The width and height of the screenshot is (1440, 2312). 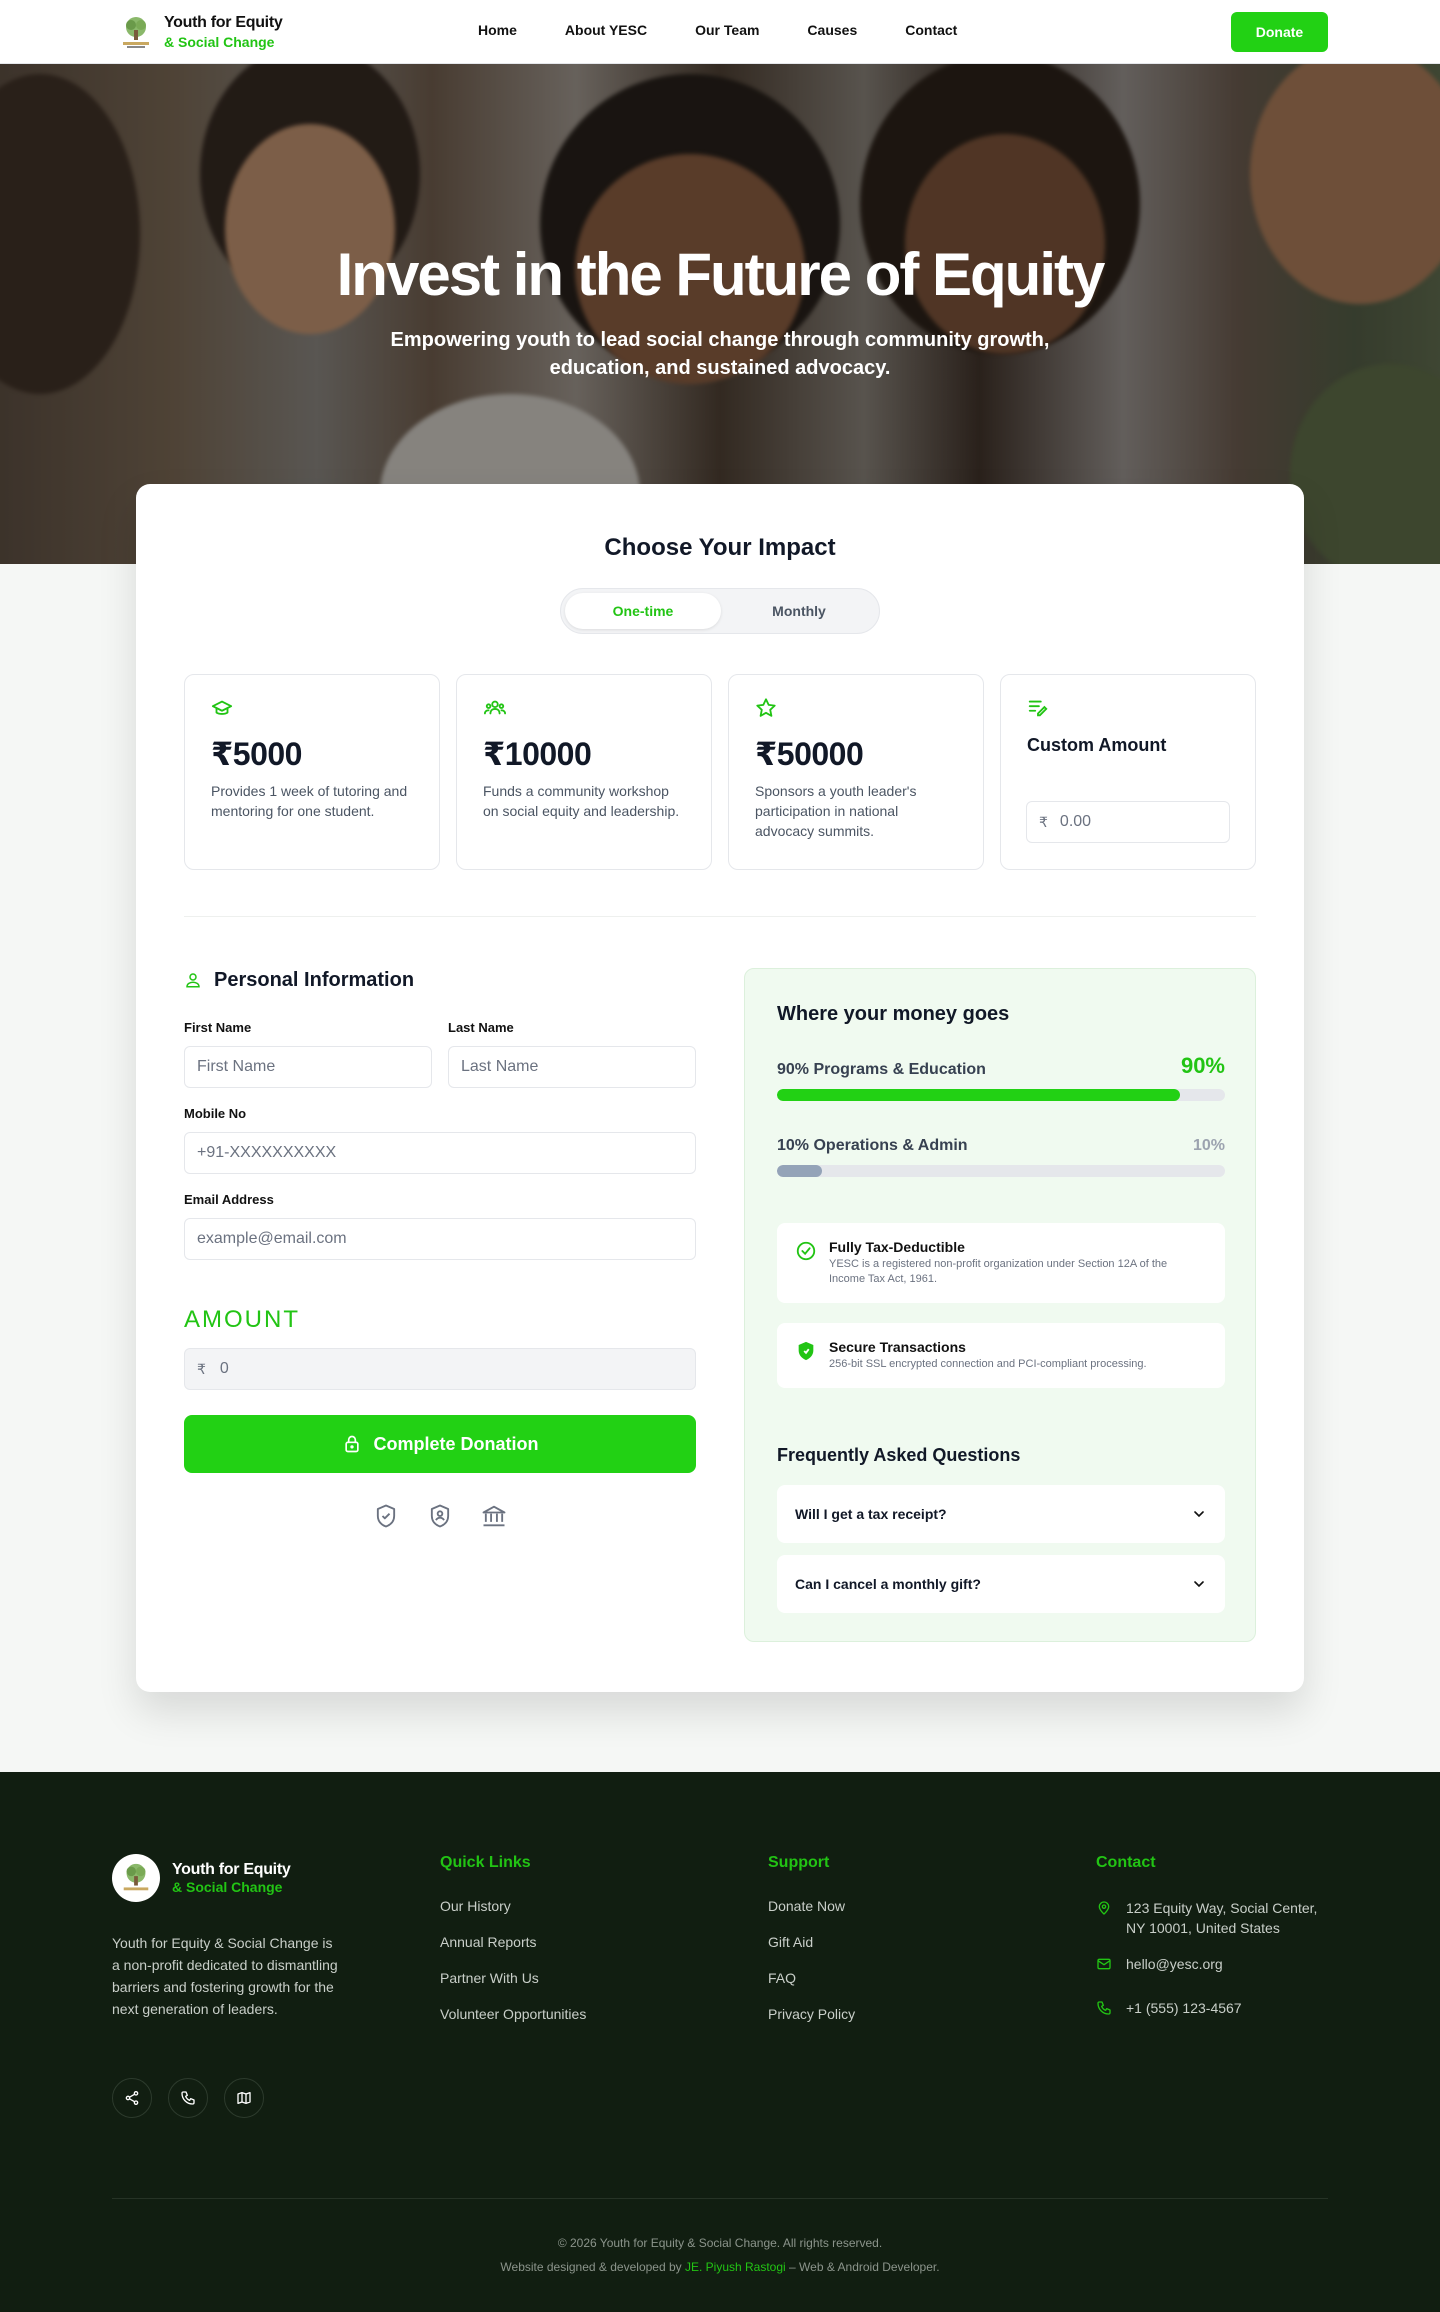 I want to click on developer-link: JE. Piyush Rastogi, so click(x=735, y=2267).